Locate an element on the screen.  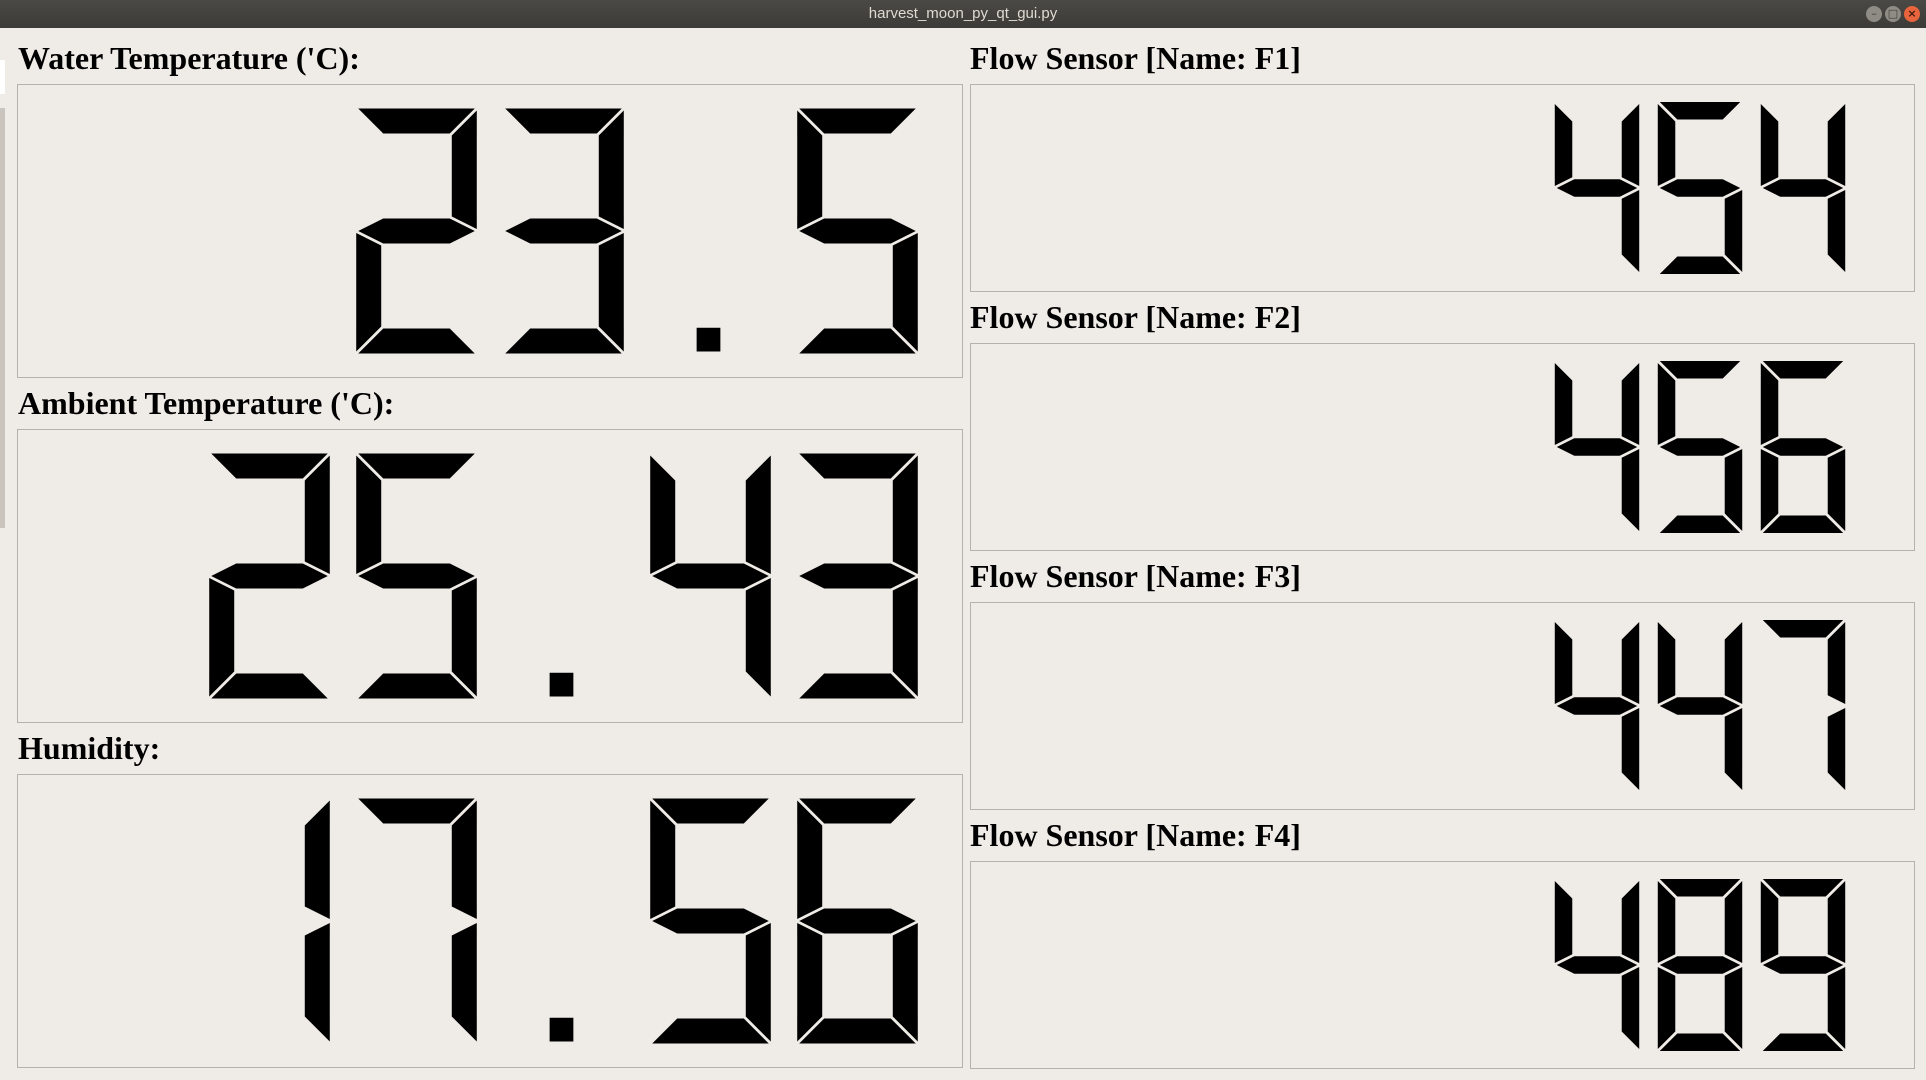
segment-e is located at coordinates (1769, 490).